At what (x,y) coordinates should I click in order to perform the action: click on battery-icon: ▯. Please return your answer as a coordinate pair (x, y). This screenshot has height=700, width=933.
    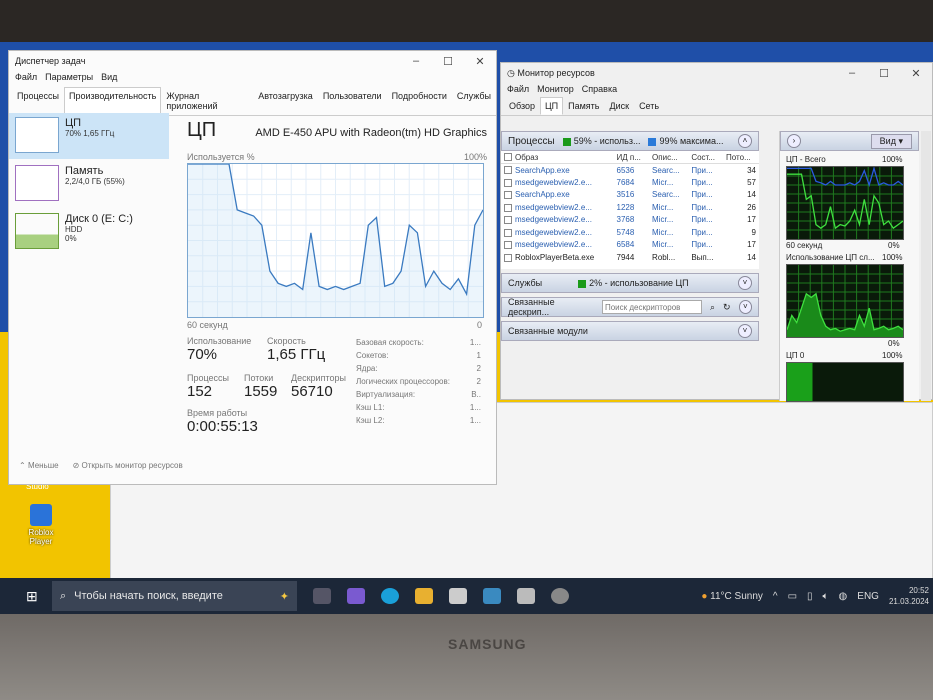
    Looking at the image, I should click on (810, 596).